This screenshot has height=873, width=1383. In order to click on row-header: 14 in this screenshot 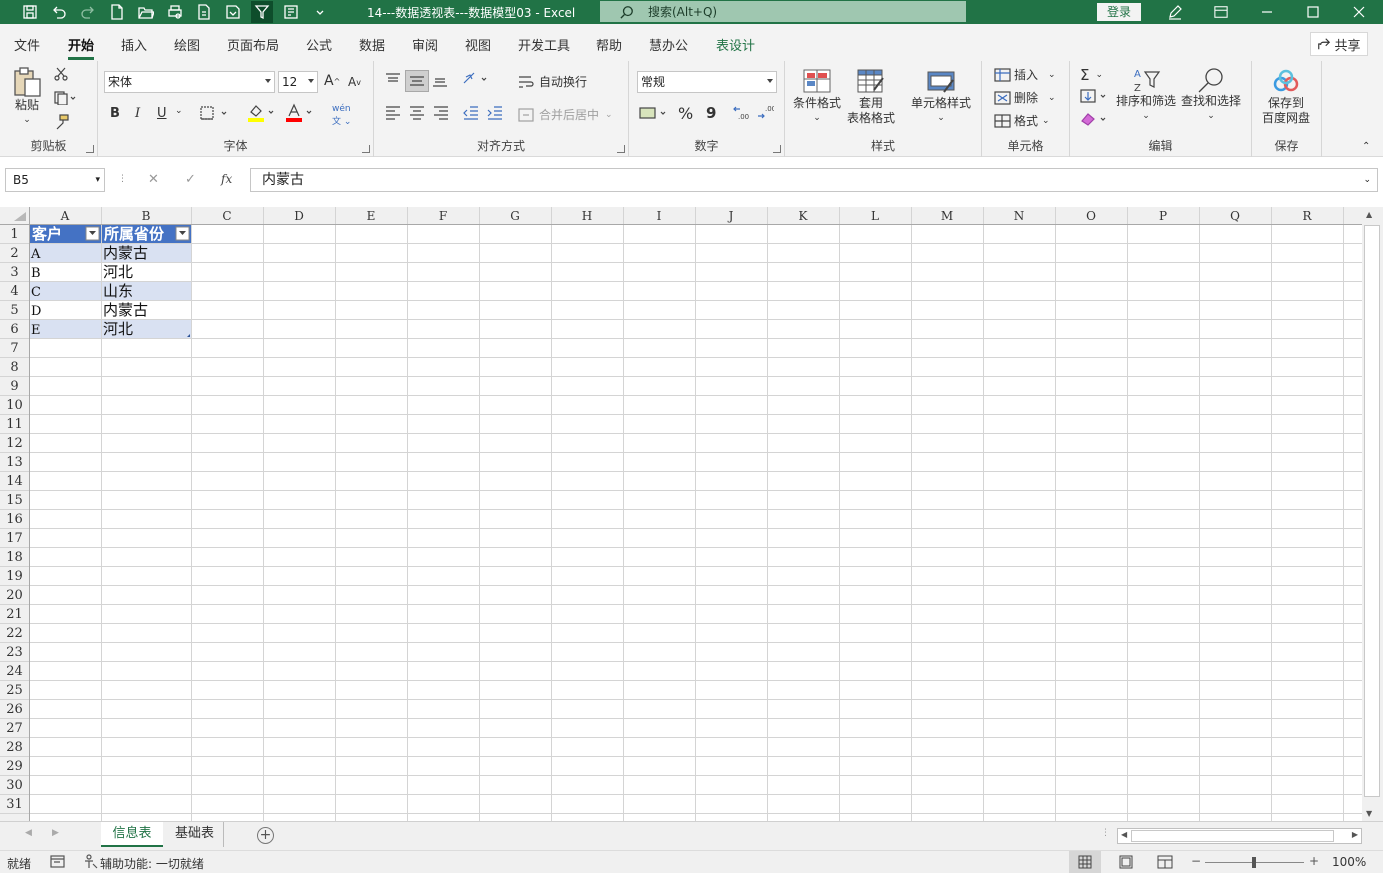, I will do `click(14, 481)`.